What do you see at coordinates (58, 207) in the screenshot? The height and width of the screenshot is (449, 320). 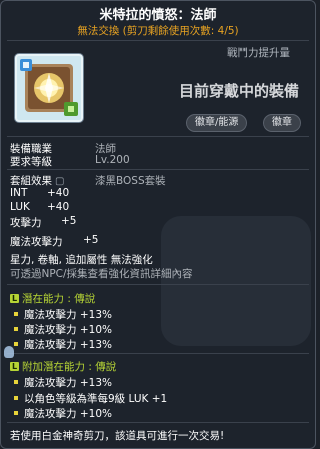 I see `stat-luk-value: +40` at bounding box center [58, 207].